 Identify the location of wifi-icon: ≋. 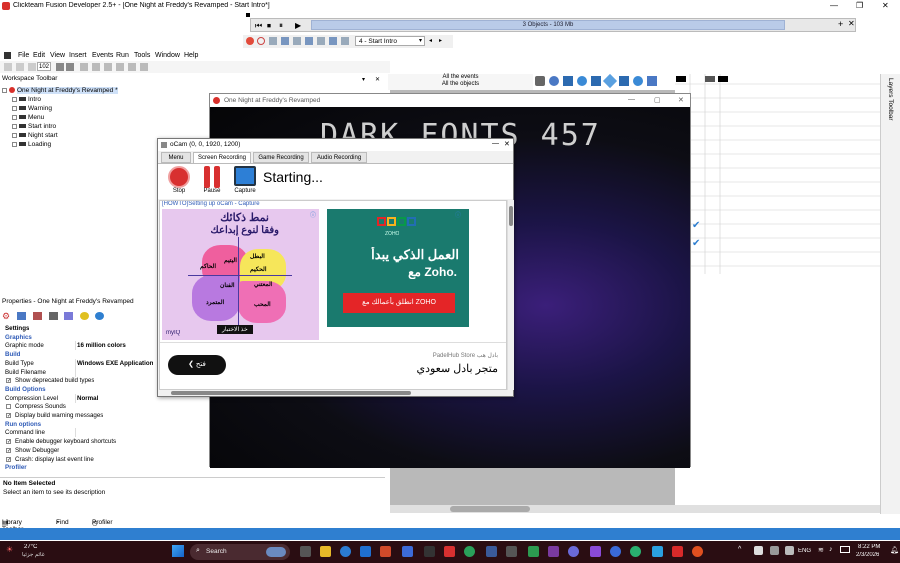
(821, 550).